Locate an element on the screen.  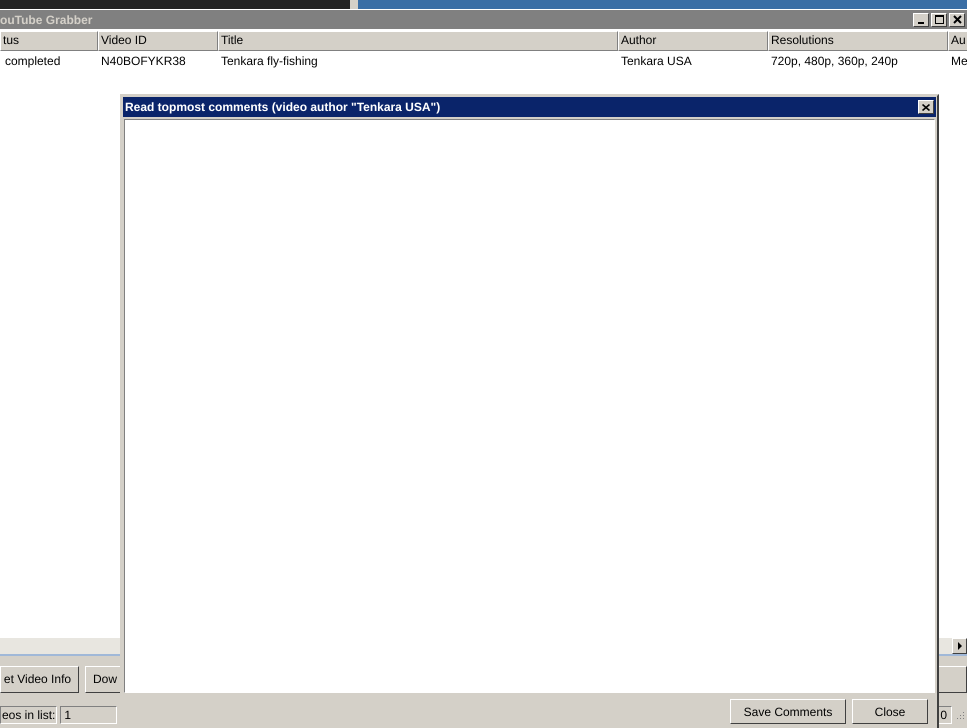
table-cell-text: N40BOFYKR38 is located at coordinates (143, 61).